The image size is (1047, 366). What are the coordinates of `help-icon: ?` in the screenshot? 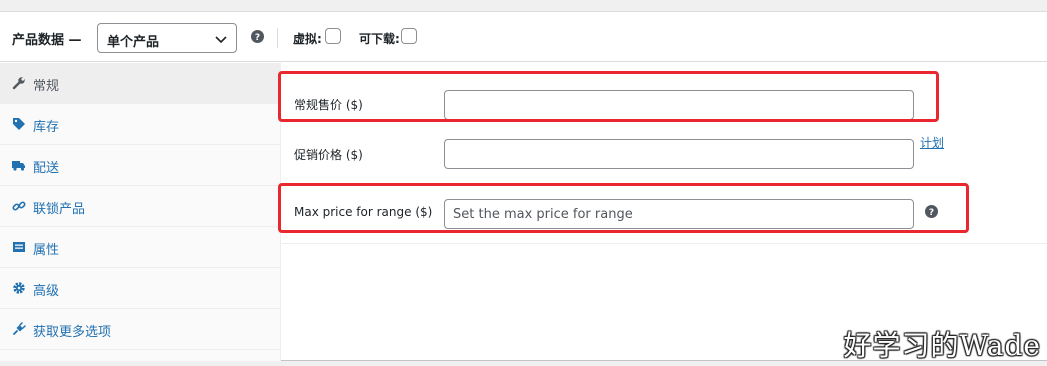 It's located at (257, 36).